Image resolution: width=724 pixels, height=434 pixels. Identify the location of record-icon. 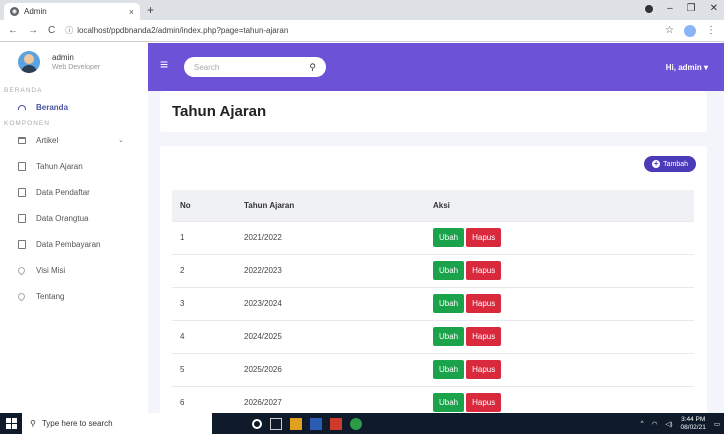
(649, 8).